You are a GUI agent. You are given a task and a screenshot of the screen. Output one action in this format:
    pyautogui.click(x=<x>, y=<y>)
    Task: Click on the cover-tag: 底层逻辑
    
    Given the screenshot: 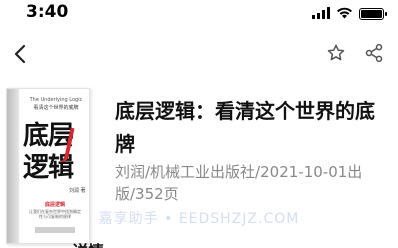 What is the action you would take?
    pyautogui.click(x=54, y=205)
    